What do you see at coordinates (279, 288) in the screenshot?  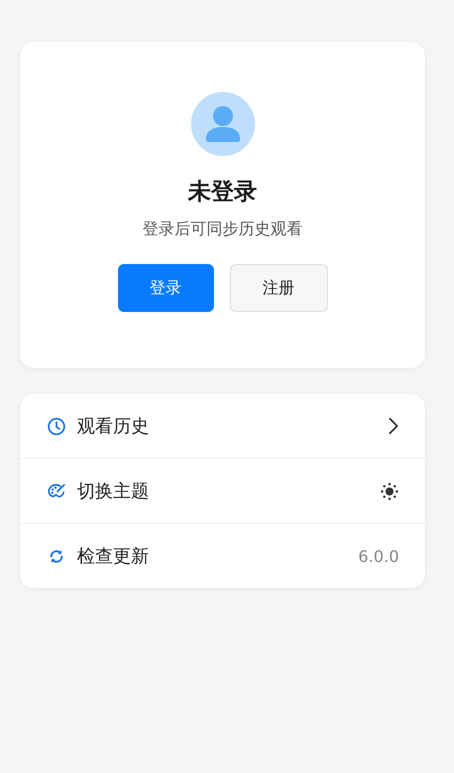 I see `register-button: 注册` at bounding box center [279, 288].